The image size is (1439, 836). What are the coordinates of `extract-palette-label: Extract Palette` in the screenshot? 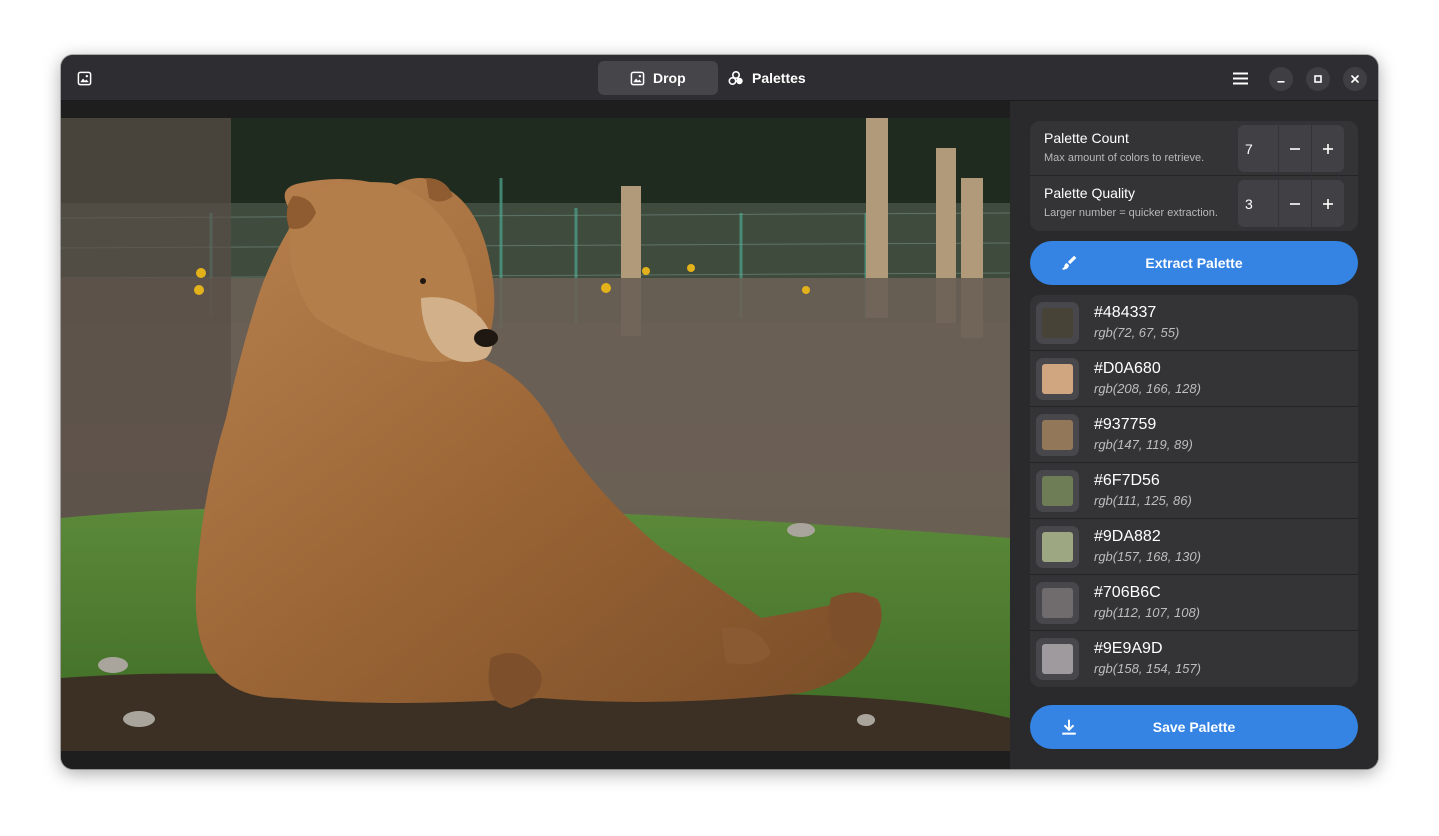 It's located at (1194, 263).